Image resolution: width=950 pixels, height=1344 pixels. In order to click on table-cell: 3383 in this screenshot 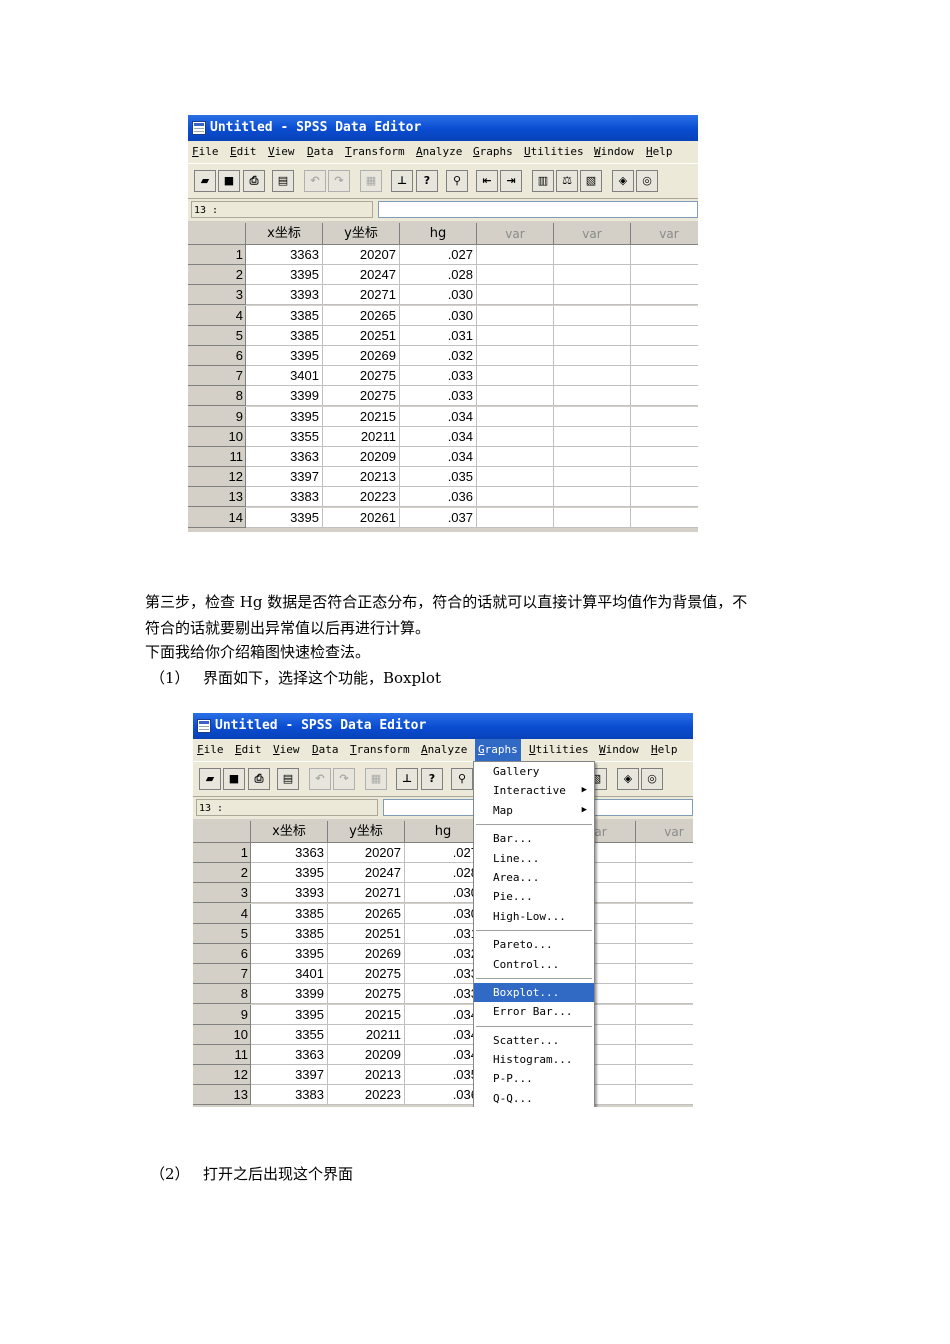, I will do `click(284, 497)`.